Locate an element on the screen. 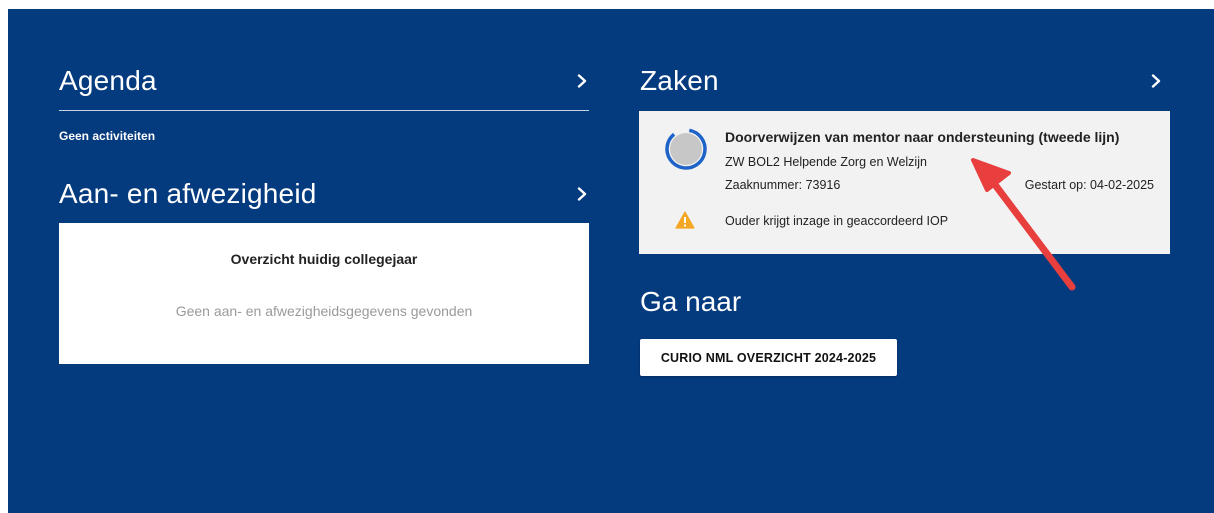 The height and width of the screenshot is (513, 1214). zaak-number: Zaaknummer: 73916 is located at coordinates (783, 185).